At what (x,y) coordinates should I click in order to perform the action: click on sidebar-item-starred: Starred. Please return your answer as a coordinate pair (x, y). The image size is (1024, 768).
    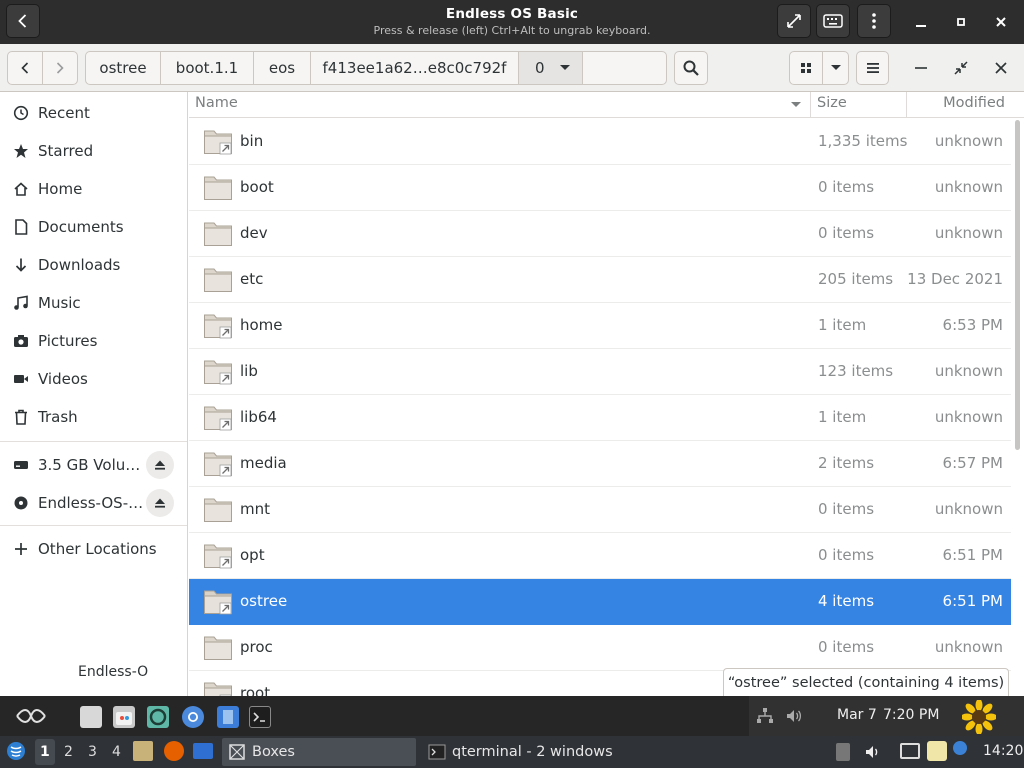
    Looking at the image, I should click on (93, 151).